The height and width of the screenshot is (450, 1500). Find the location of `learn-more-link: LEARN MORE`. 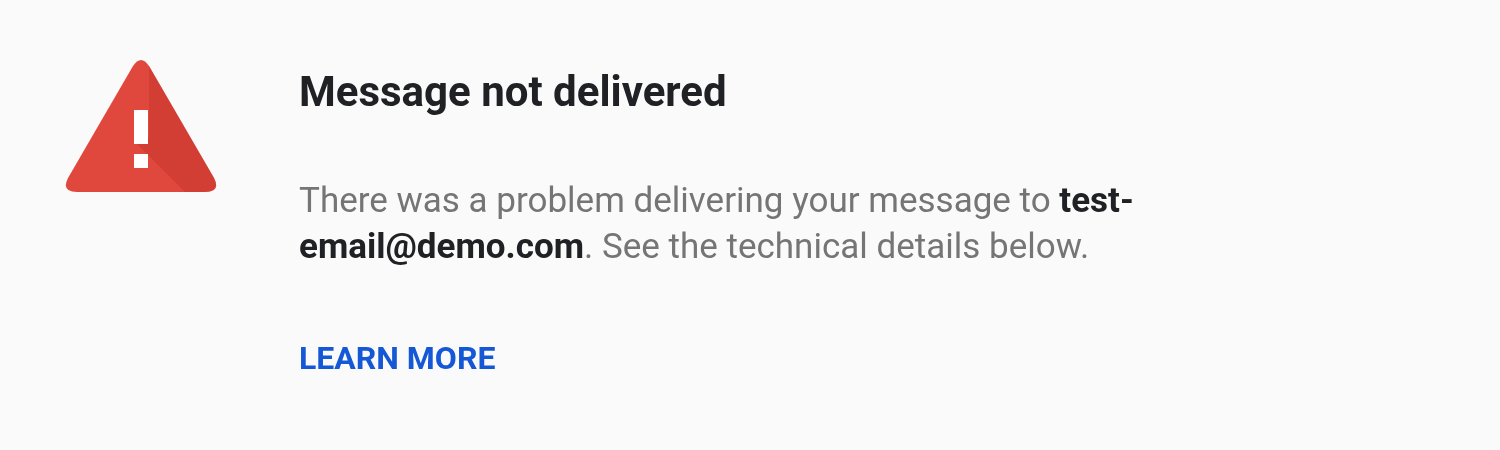

learn-more-link: LEARN MORE is located at coordinates (397, 358).